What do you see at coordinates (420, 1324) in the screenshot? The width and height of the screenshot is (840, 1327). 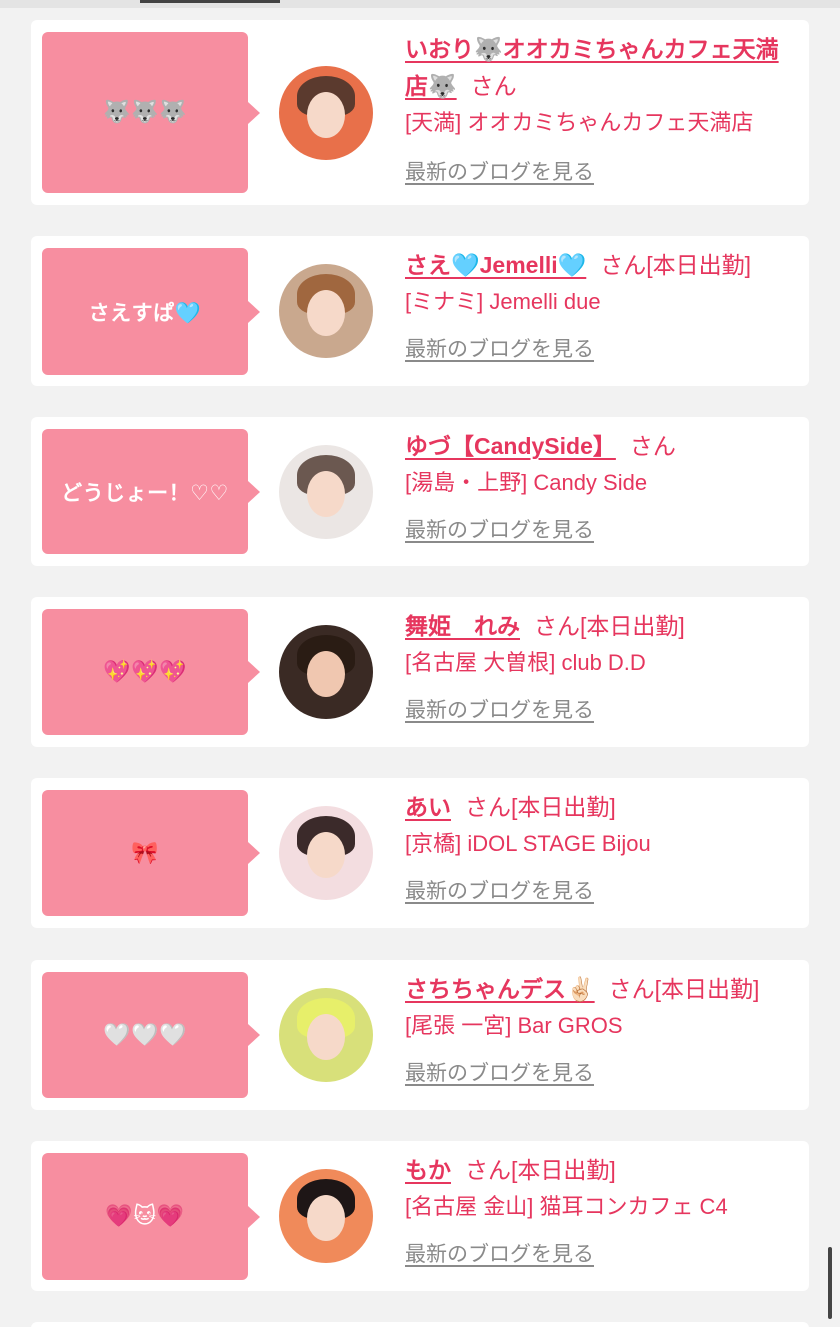 I see `list-item-partial` at bounding box center [420, 1324].